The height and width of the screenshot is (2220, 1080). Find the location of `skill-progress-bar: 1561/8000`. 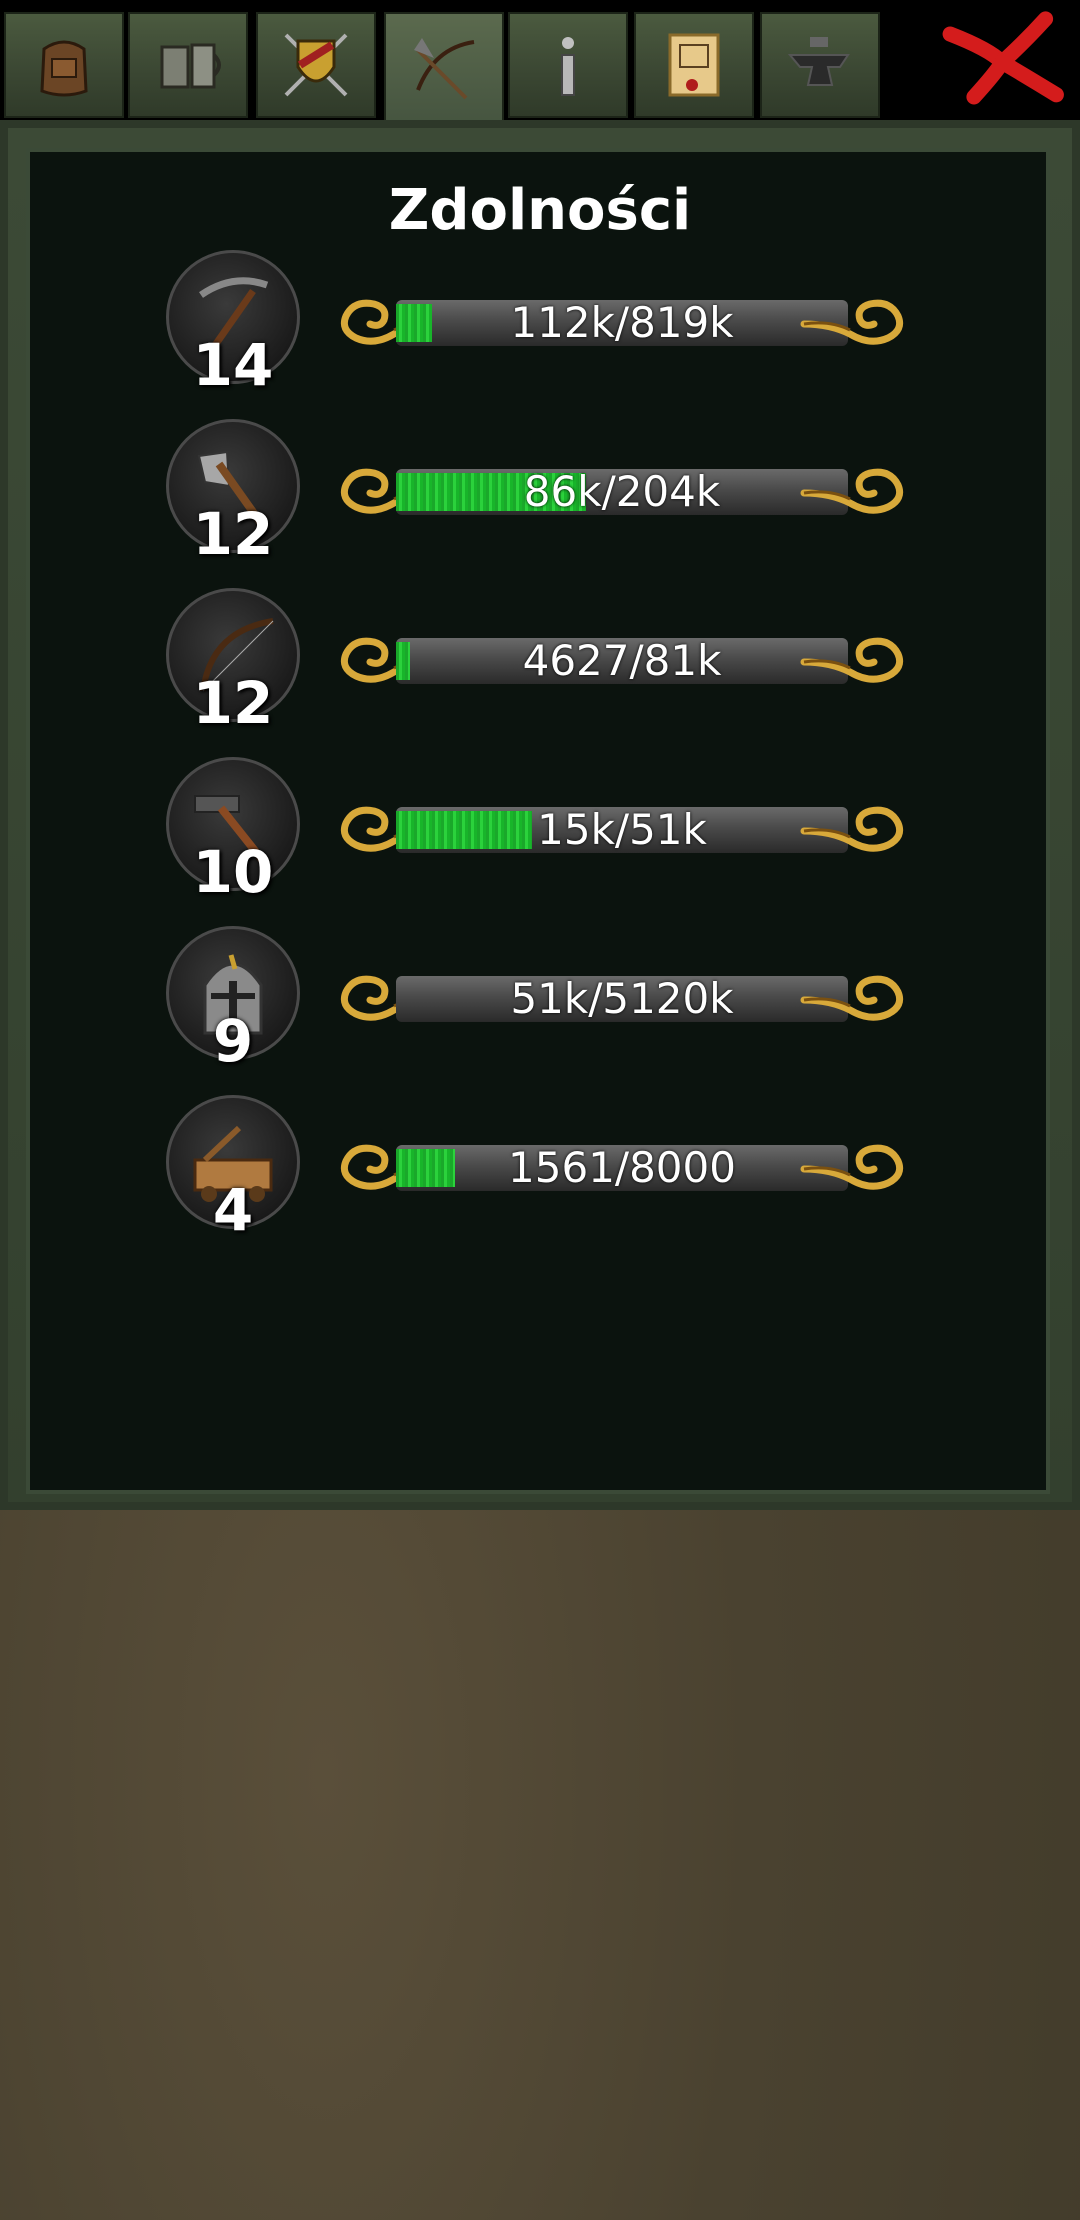

skill-progress-bar: 1561/8000 is located at coordinates (622, 1168).